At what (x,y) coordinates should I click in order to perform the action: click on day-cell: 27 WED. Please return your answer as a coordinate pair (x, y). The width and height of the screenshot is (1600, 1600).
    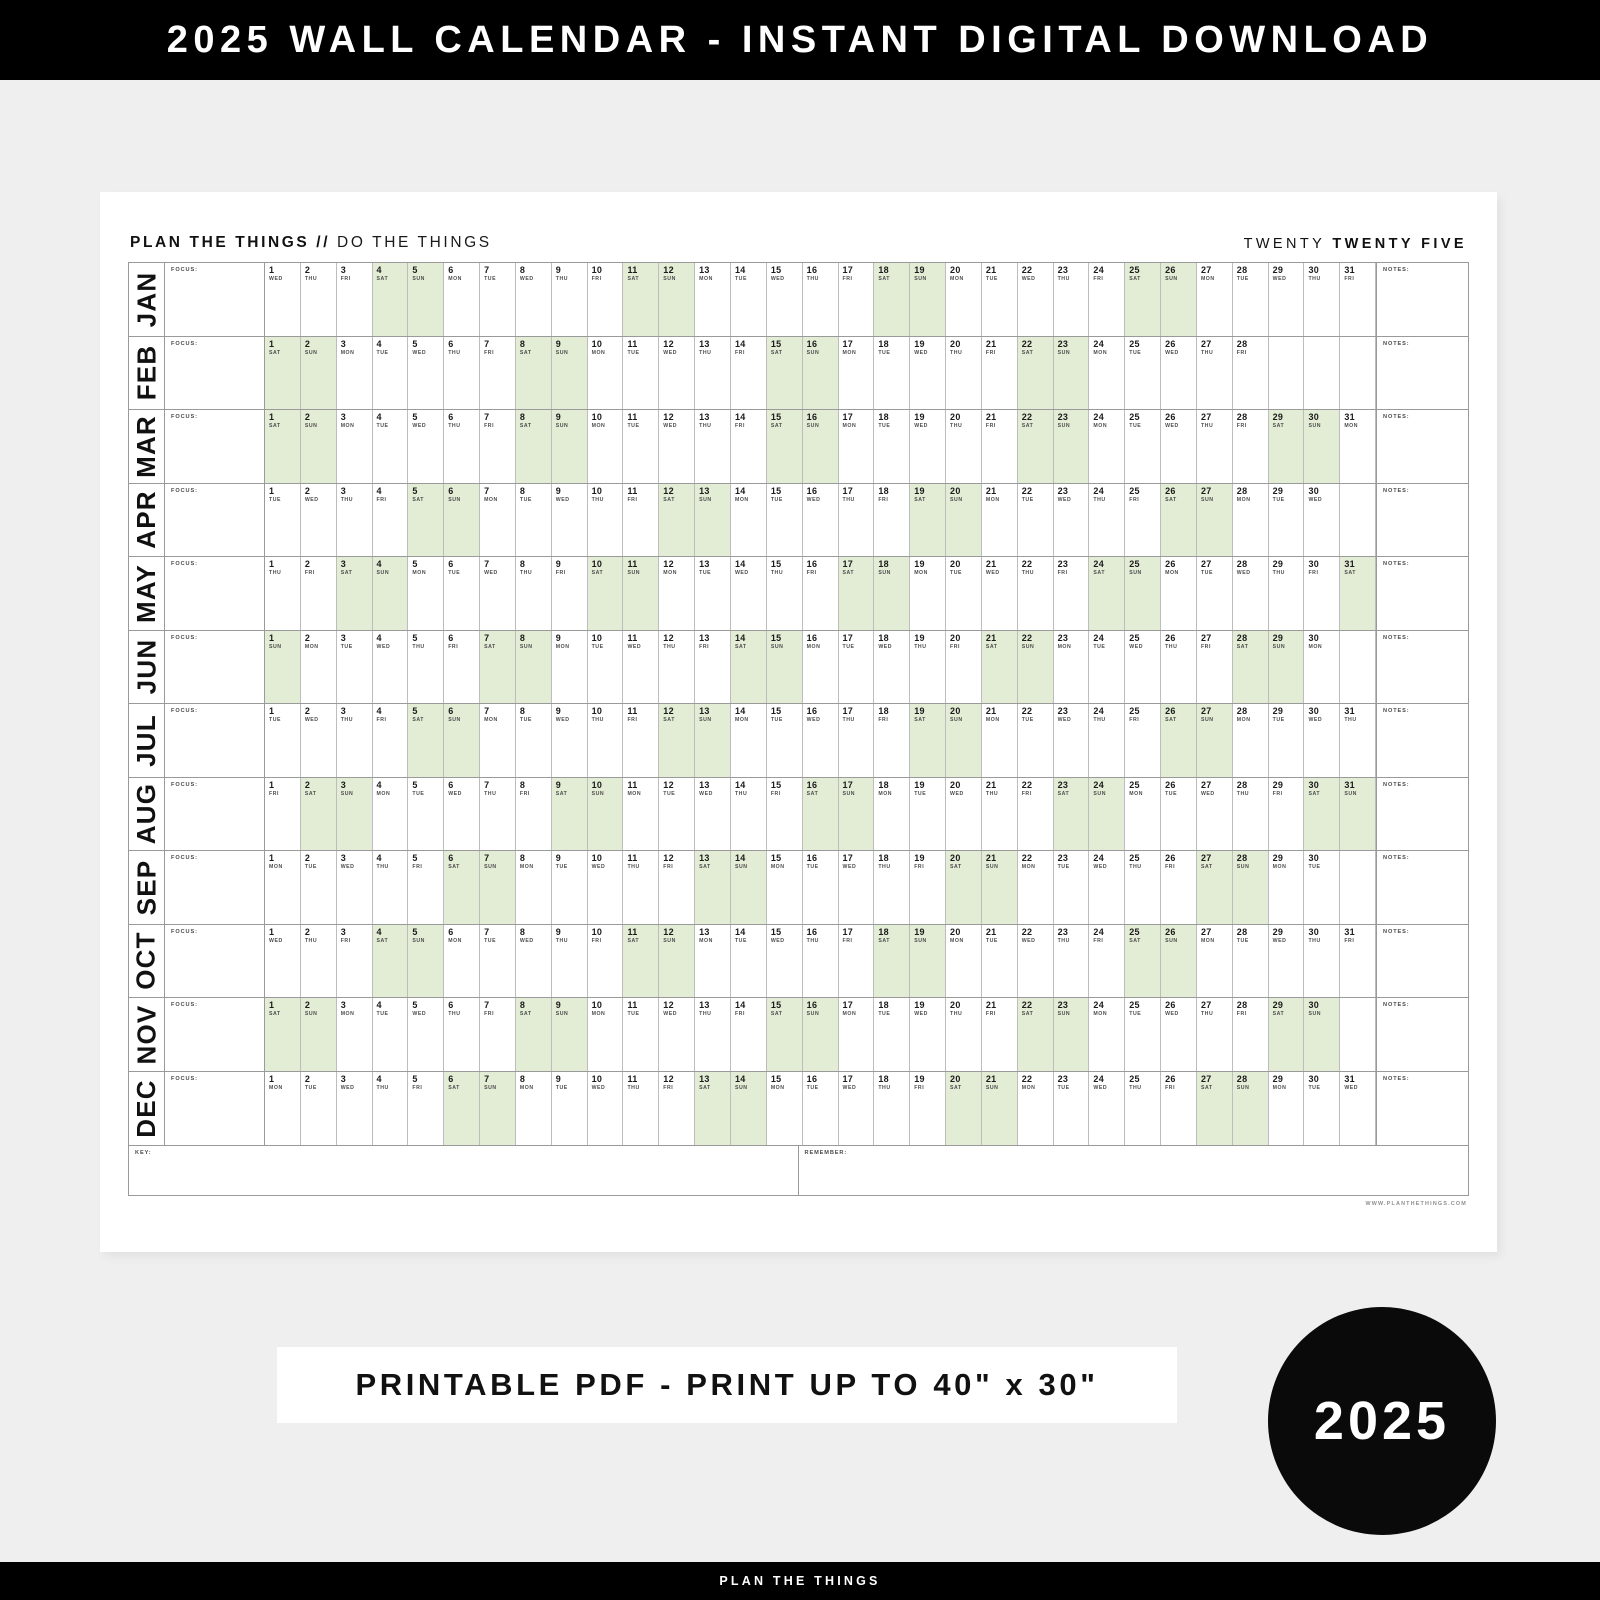
    Looking at the image, I should click on (1214, 813).